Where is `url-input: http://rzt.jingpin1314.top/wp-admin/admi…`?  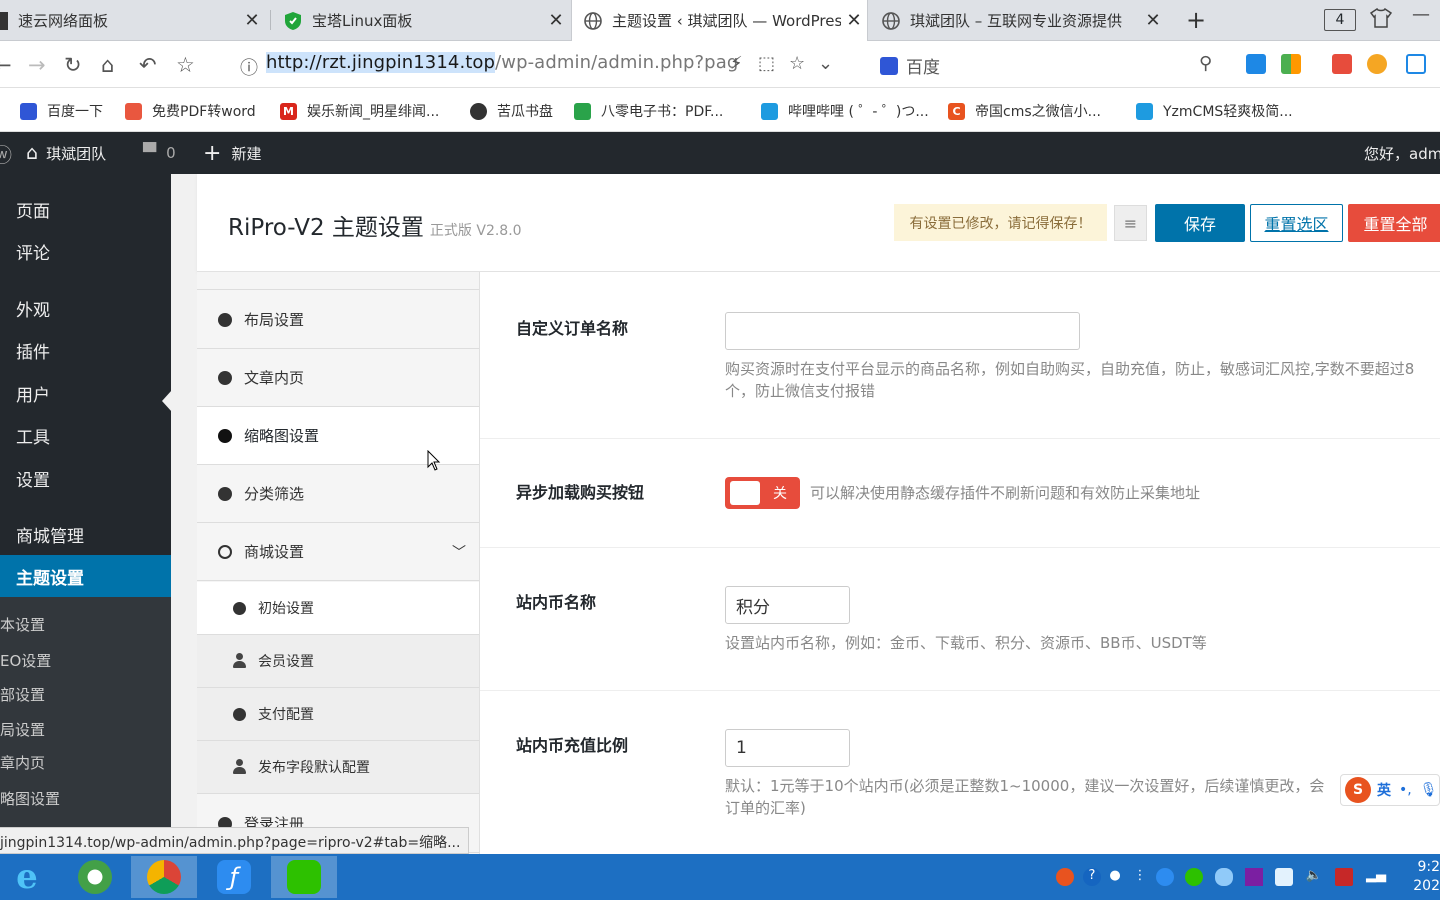 url-input: http://rzt.jingpin1314.top/wp-admin/admi… is located at coordinates (502, 62).